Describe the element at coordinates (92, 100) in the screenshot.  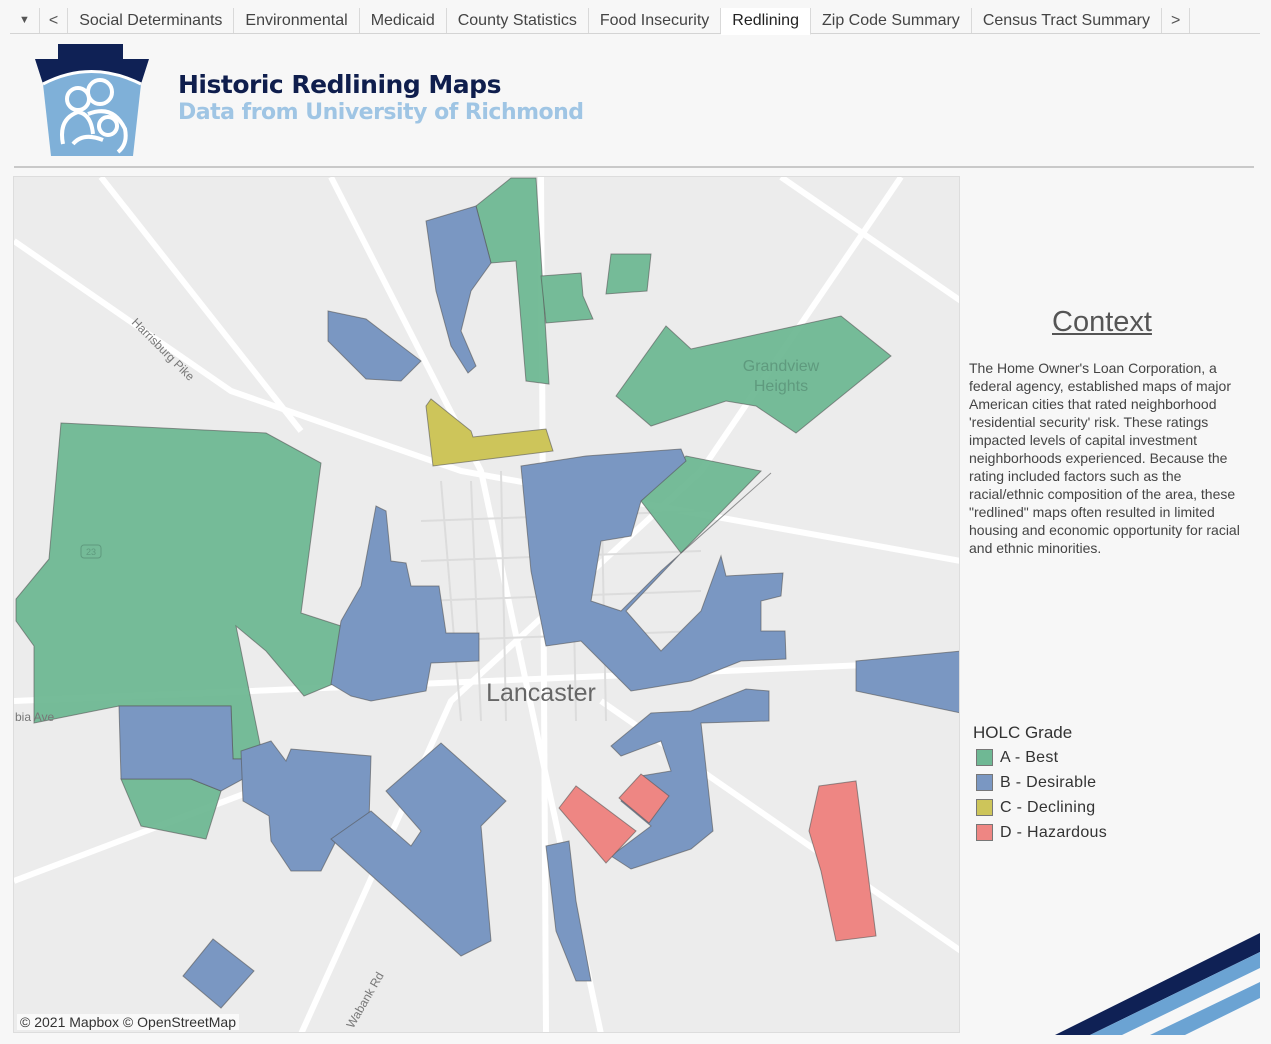
I see `keystone-logo` at that location.